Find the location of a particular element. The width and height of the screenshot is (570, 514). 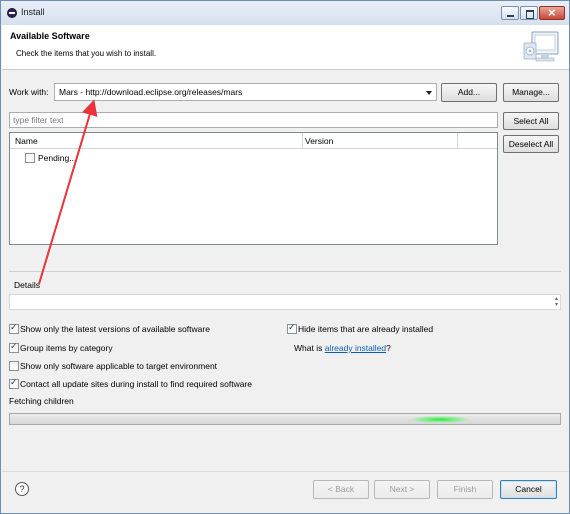

annotation-arrow is located at coordinates (68, 192).